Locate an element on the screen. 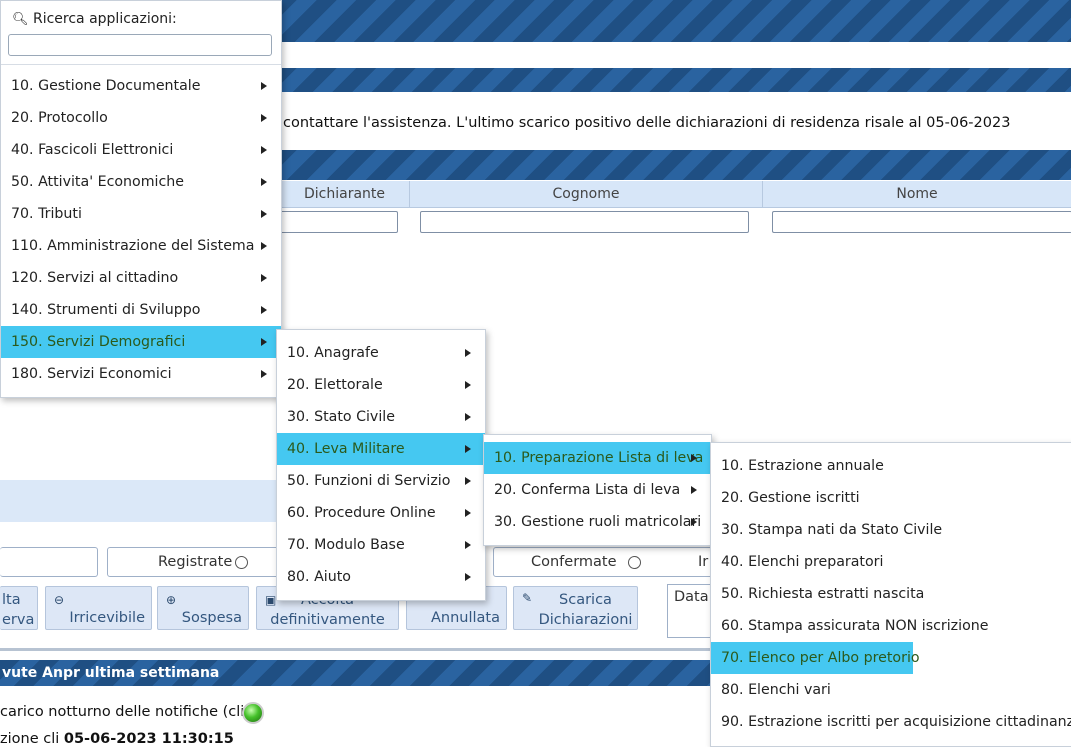  column-dichiarante: Dichiarante is located at coordinates (345, 194).